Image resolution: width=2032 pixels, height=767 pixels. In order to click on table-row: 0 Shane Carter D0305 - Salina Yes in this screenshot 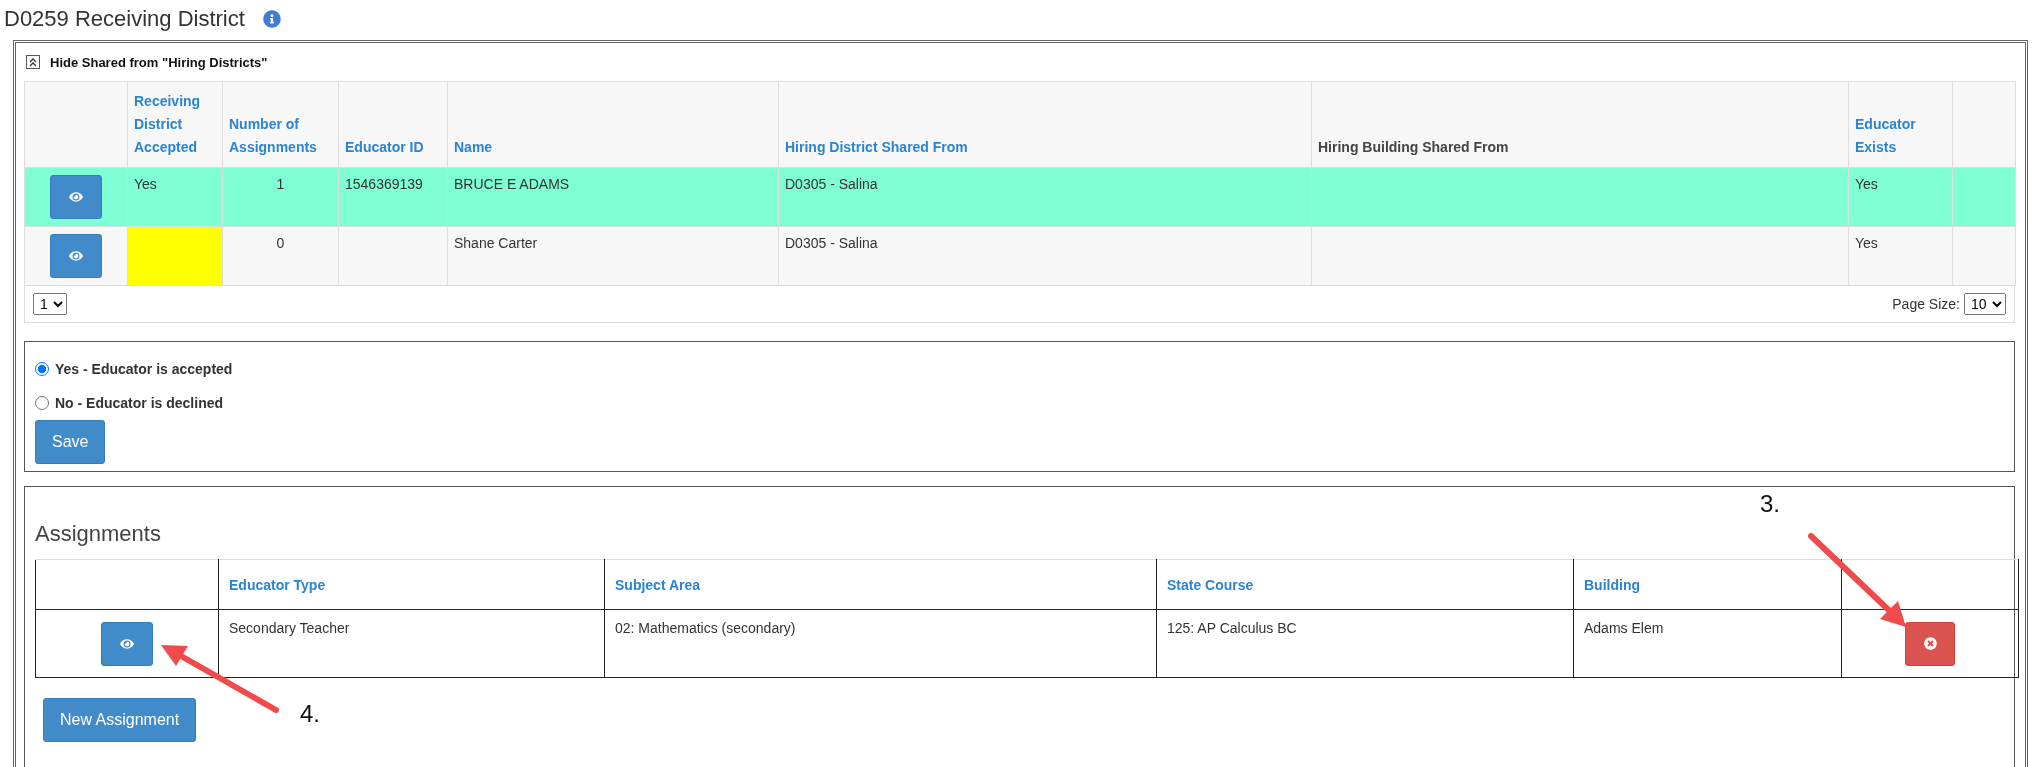, I will do `click(1020, 256)`.